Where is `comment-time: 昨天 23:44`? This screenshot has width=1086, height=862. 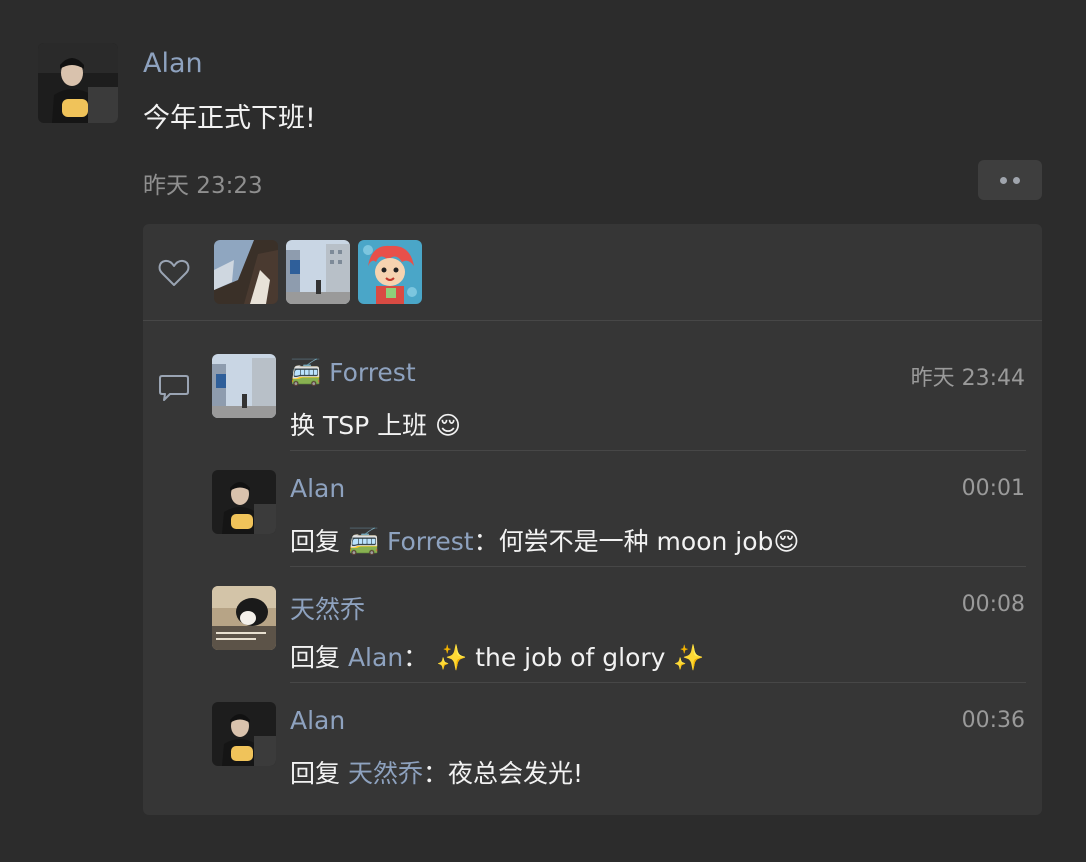 comment-time: 昨天 23:44 is located at coordinates (967, 378).